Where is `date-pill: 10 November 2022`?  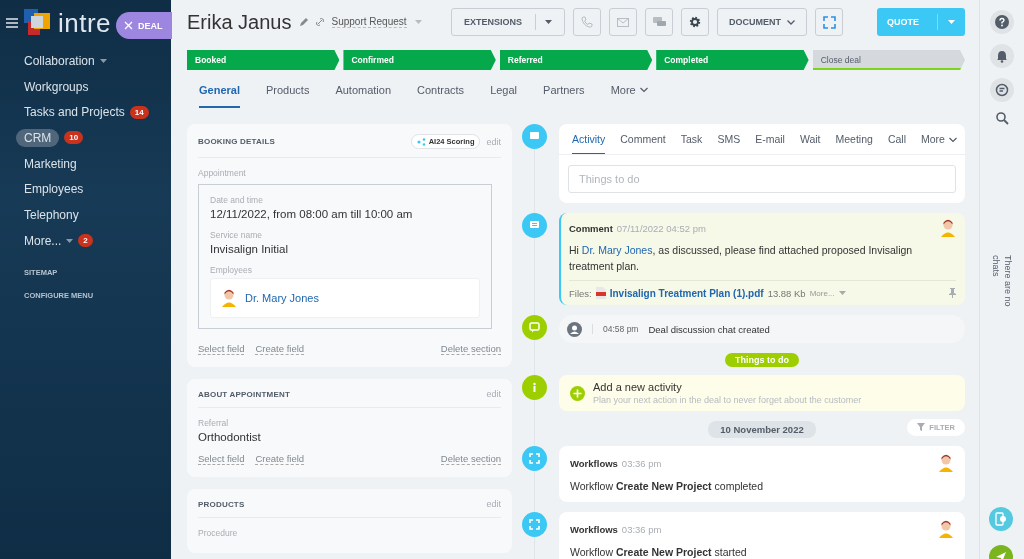 date-pill: 10 November 2022 is located at coordinates (762, 429).